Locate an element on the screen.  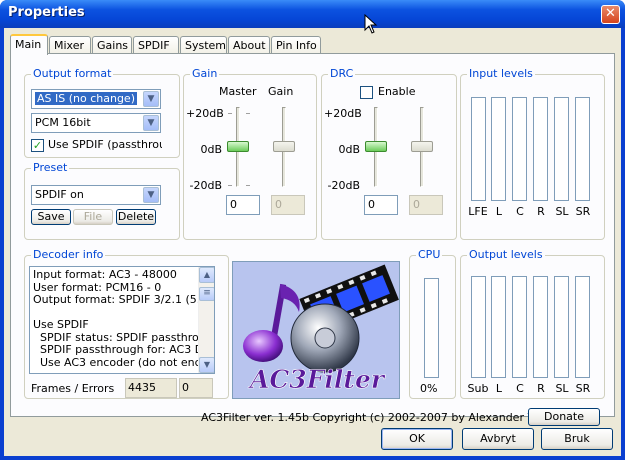
scroll-up-icon: ▲ is located at coordinates (206, 275).